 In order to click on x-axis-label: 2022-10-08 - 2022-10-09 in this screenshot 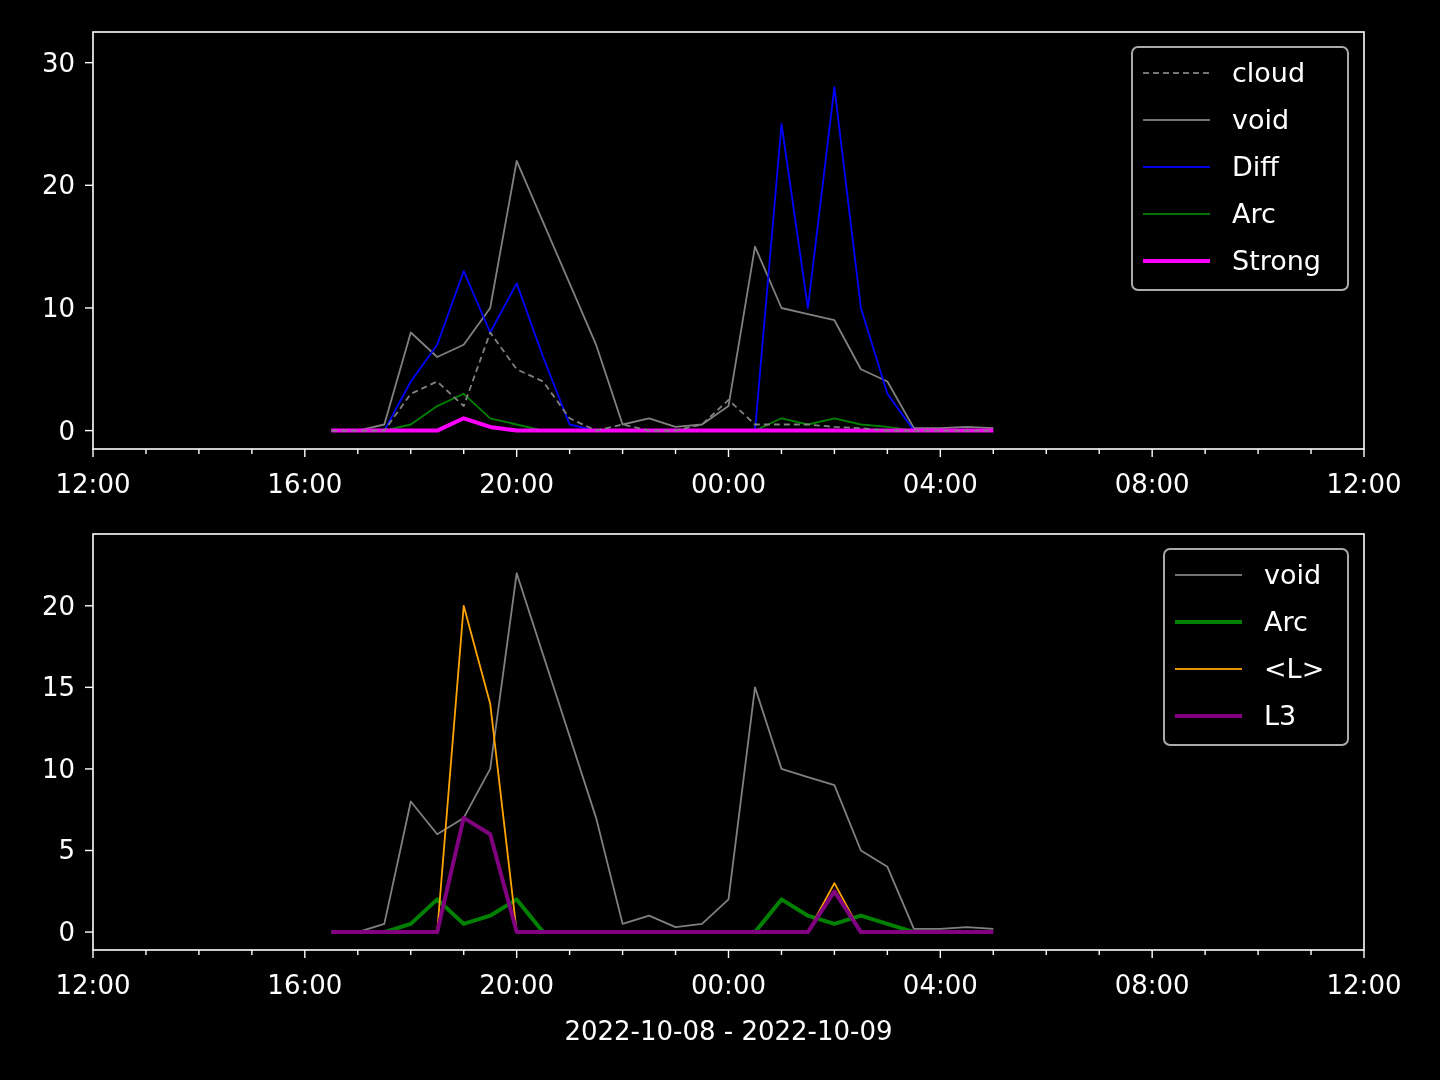, I will do `click(728, 1031)`.